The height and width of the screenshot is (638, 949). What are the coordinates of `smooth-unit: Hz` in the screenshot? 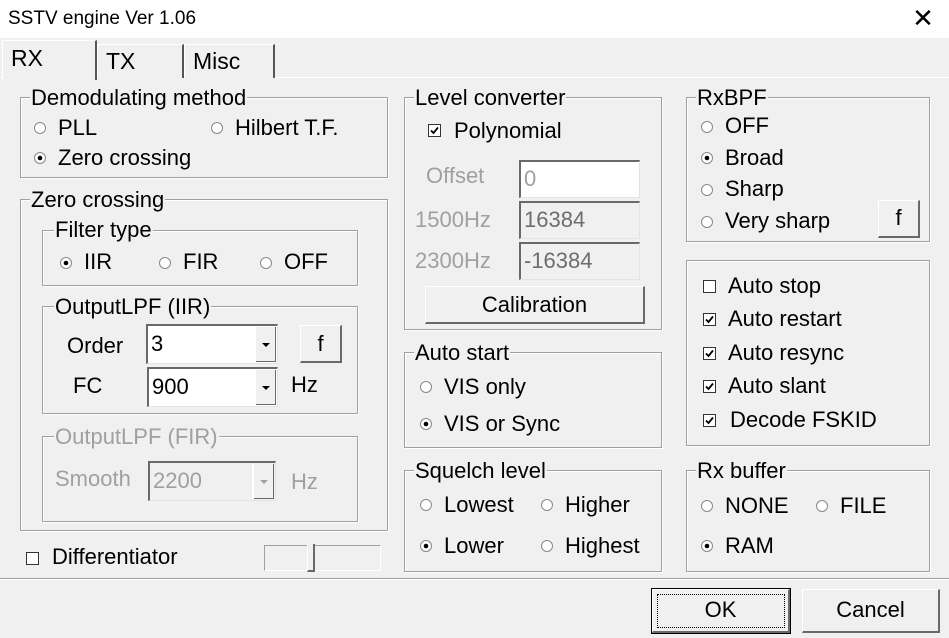 It's located at (304, 481).